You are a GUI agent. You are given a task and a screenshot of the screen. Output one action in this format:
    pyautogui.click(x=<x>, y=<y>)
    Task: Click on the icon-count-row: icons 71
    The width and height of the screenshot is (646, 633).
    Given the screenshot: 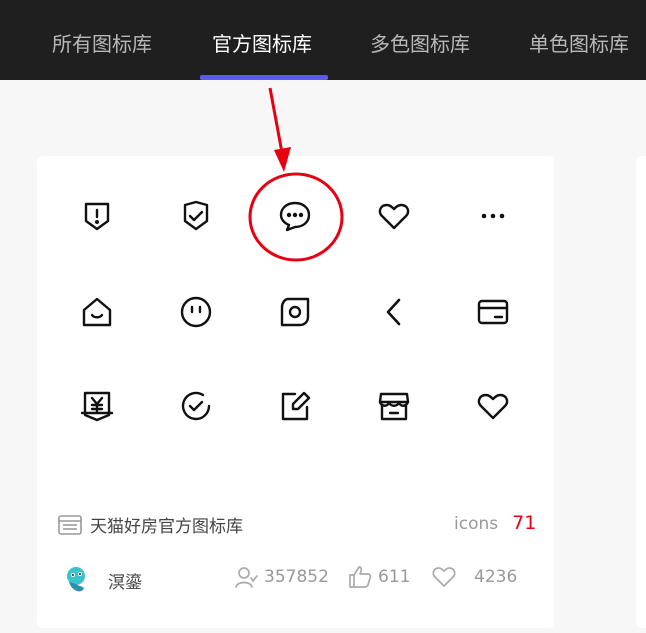 What is the action you would take?
    pyautogui.click(x=495, y=523)
    